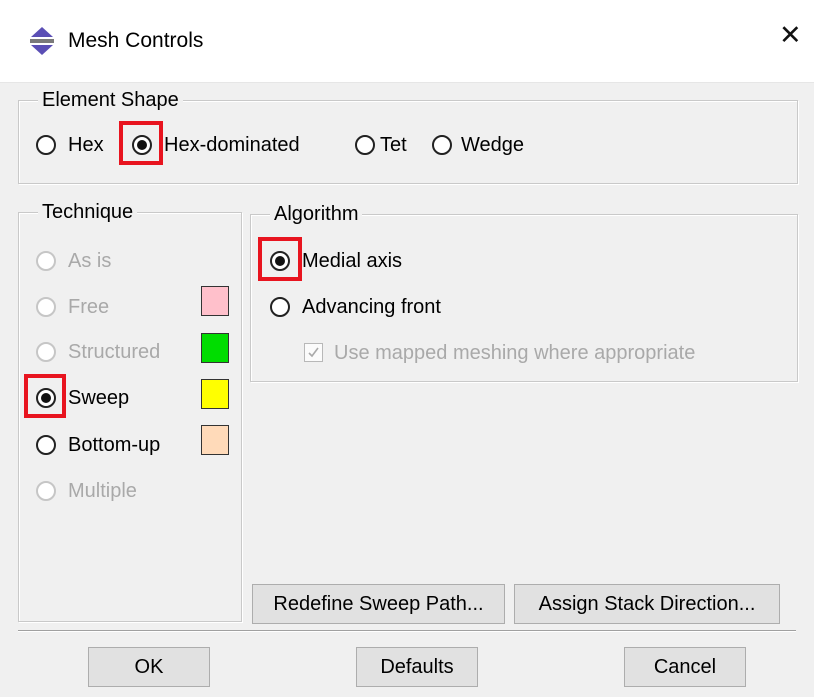 Image resolution: width=814 pixels, height=697 pixels. Describe the element at coordinates (215, 394) in the screenshot. I see `sweep-color-swatch` at that location.